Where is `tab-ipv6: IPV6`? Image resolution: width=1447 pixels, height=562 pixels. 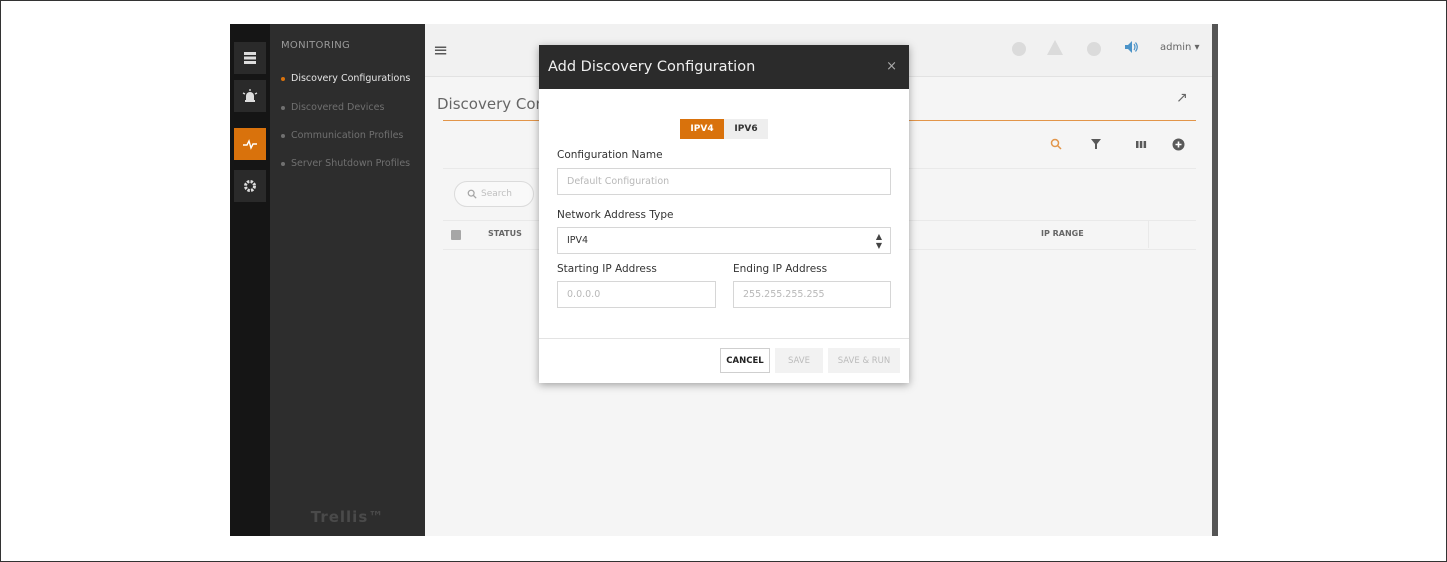
tab-ipv6: IPV6 is located at coordinates (746, 129).